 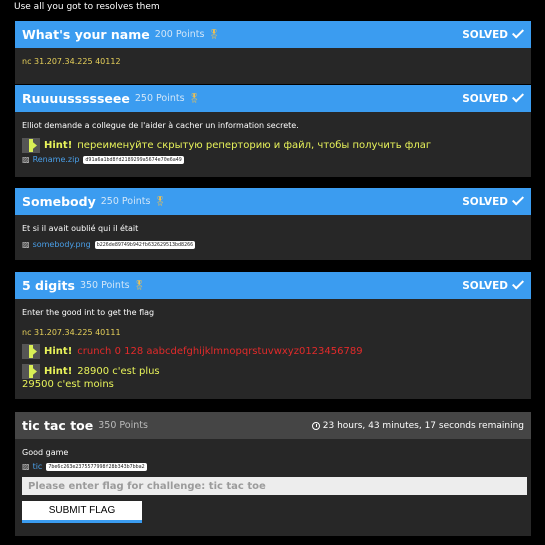 What do you see at coordinates (273, 34) in the screenshot?
I see `challenge-header: What's your name 200 Points 🎖 SOLVED` at bounding box center [273, 34].